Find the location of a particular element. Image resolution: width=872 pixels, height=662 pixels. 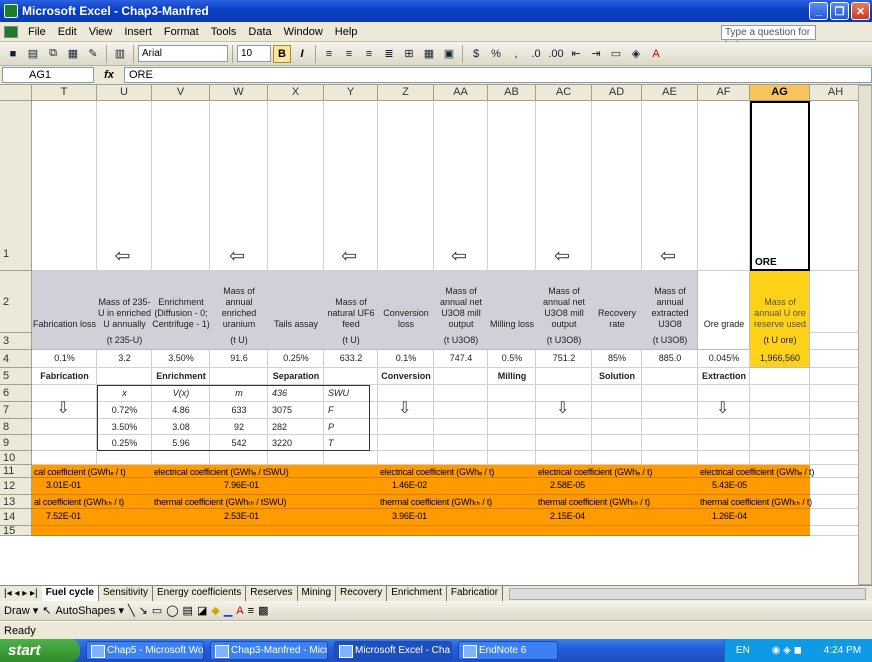

align-center-icon: ≡ is located at coordinates (349, 54).